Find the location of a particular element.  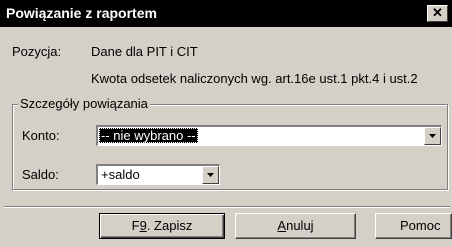

close-button: ✕ is located at coordinates (437, 13).